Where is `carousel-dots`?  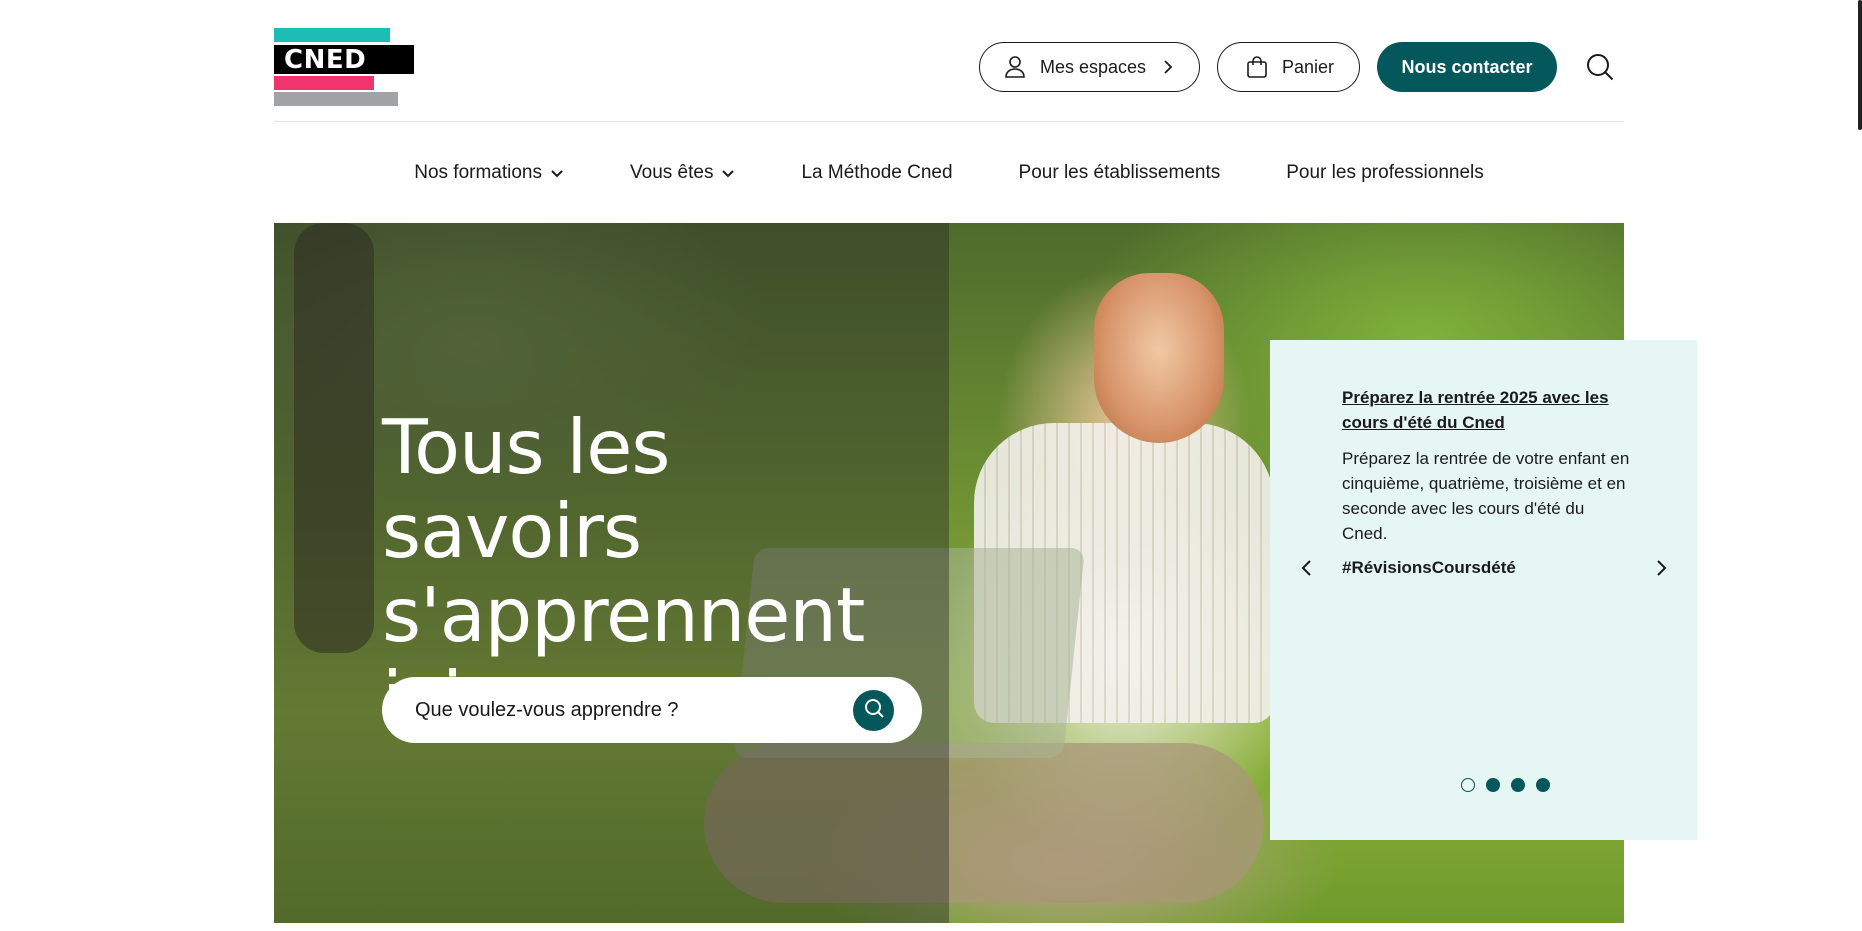
carousel-dots is located at coordinates (1505, 785).